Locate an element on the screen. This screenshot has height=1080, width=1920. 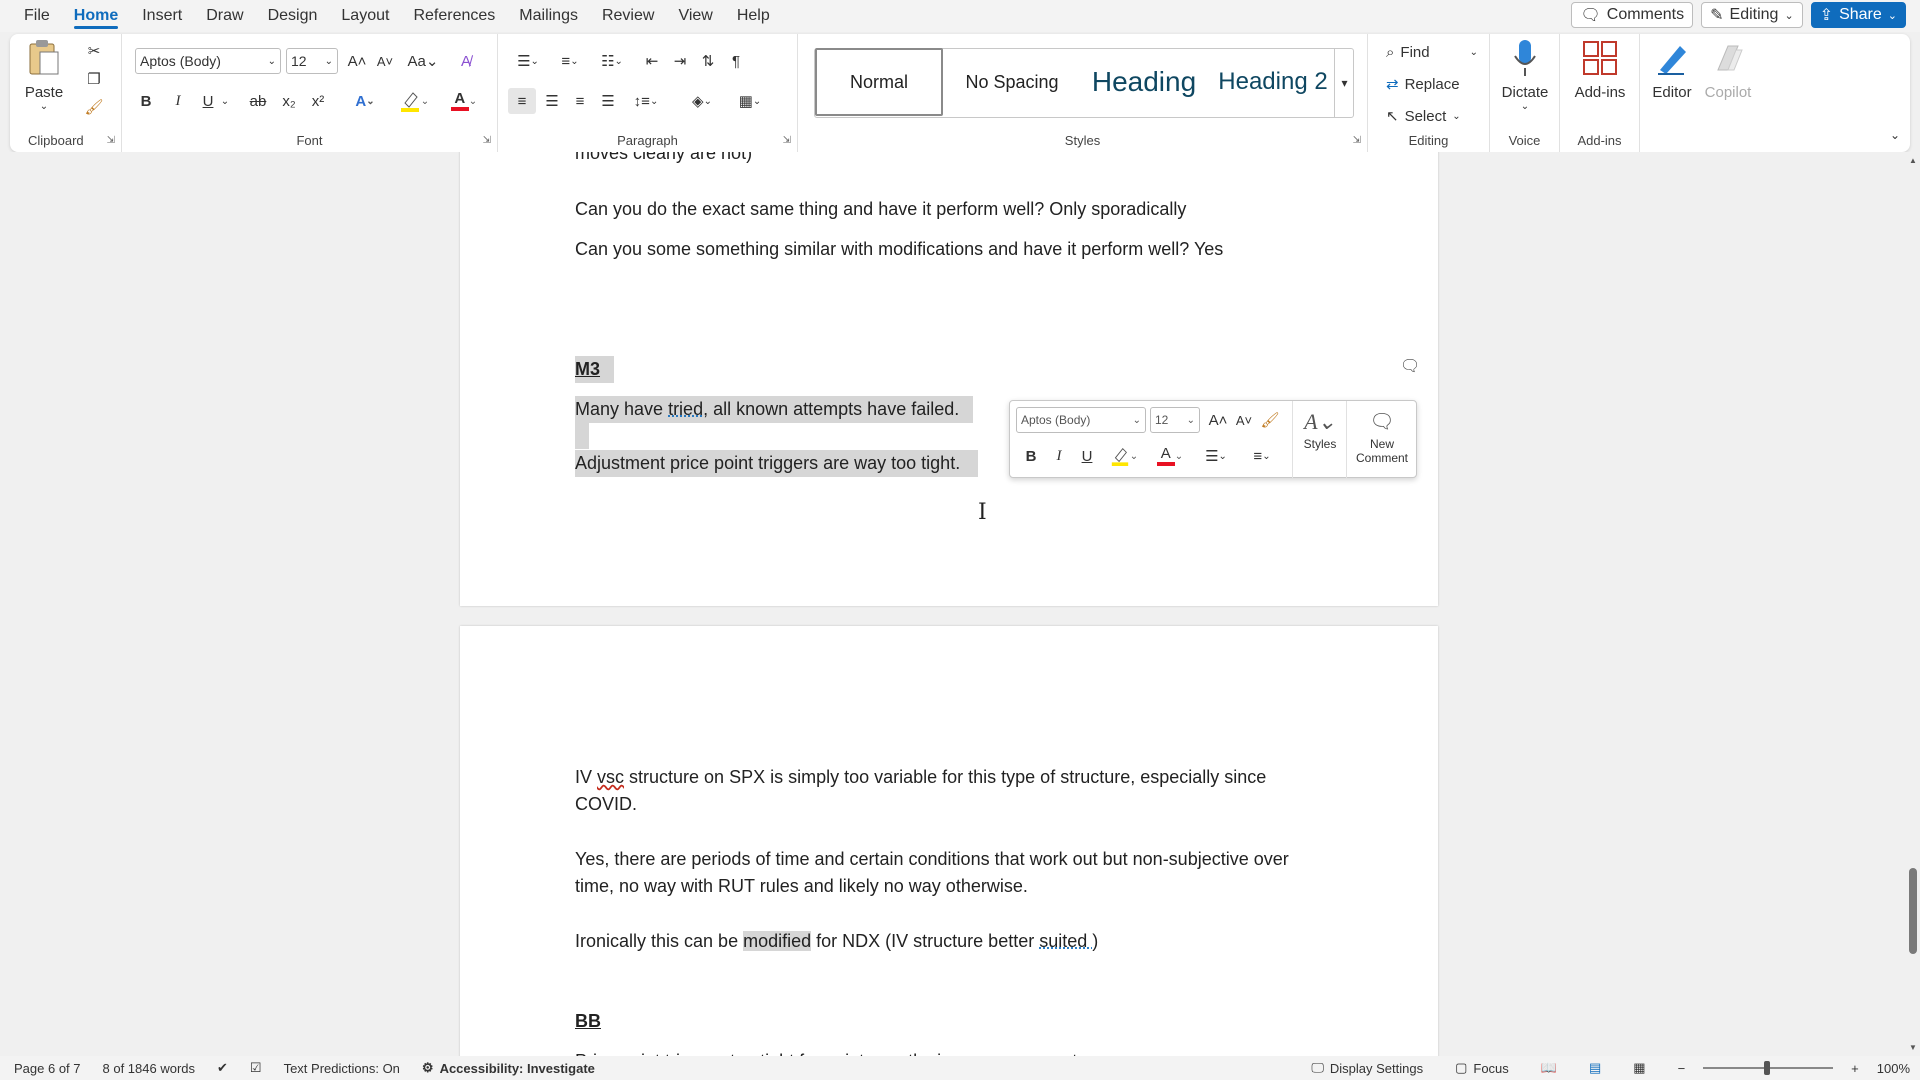
read-mode-icon: 📖 is located at coordinates (1549, 1068).